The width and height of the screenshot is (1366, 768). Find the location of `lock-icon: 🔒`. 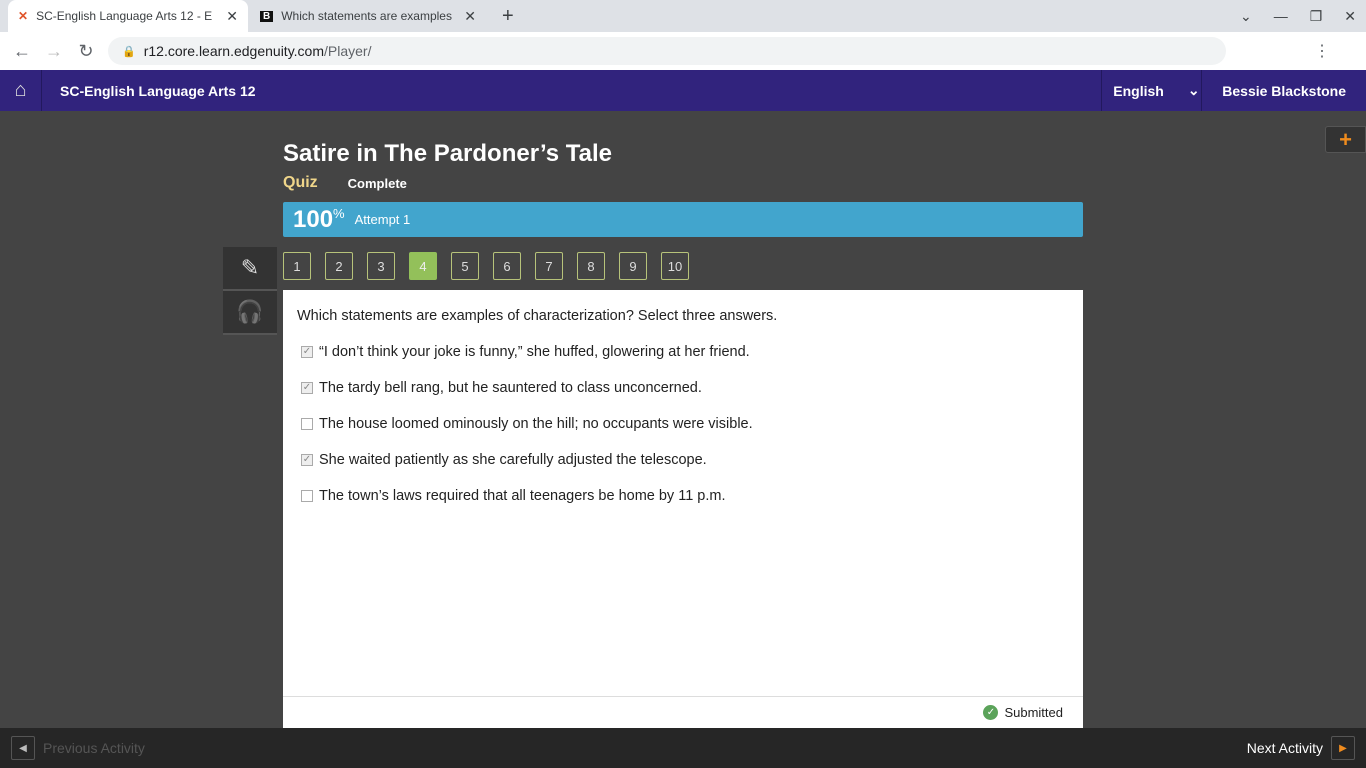

lock-icon: 🔒 is located at coordinates (129, 51).